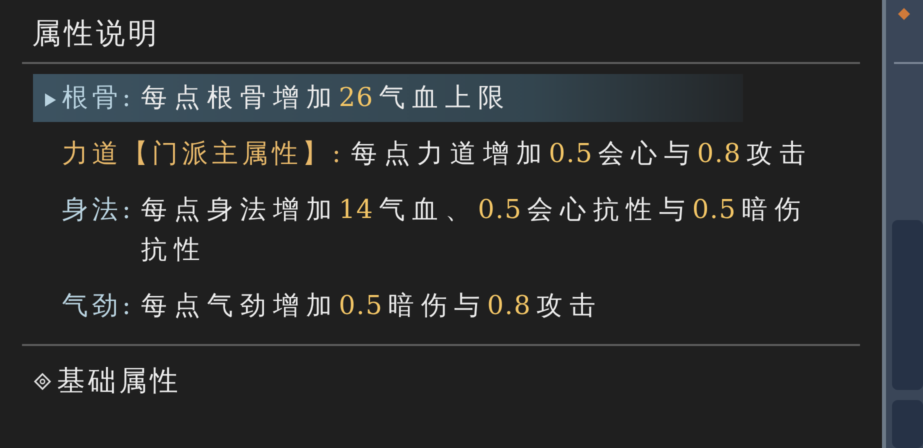 Image resolution: width=923 pixels, height=448 pixels. I want to click on attribute-label: 身法:, so click(98, 210).